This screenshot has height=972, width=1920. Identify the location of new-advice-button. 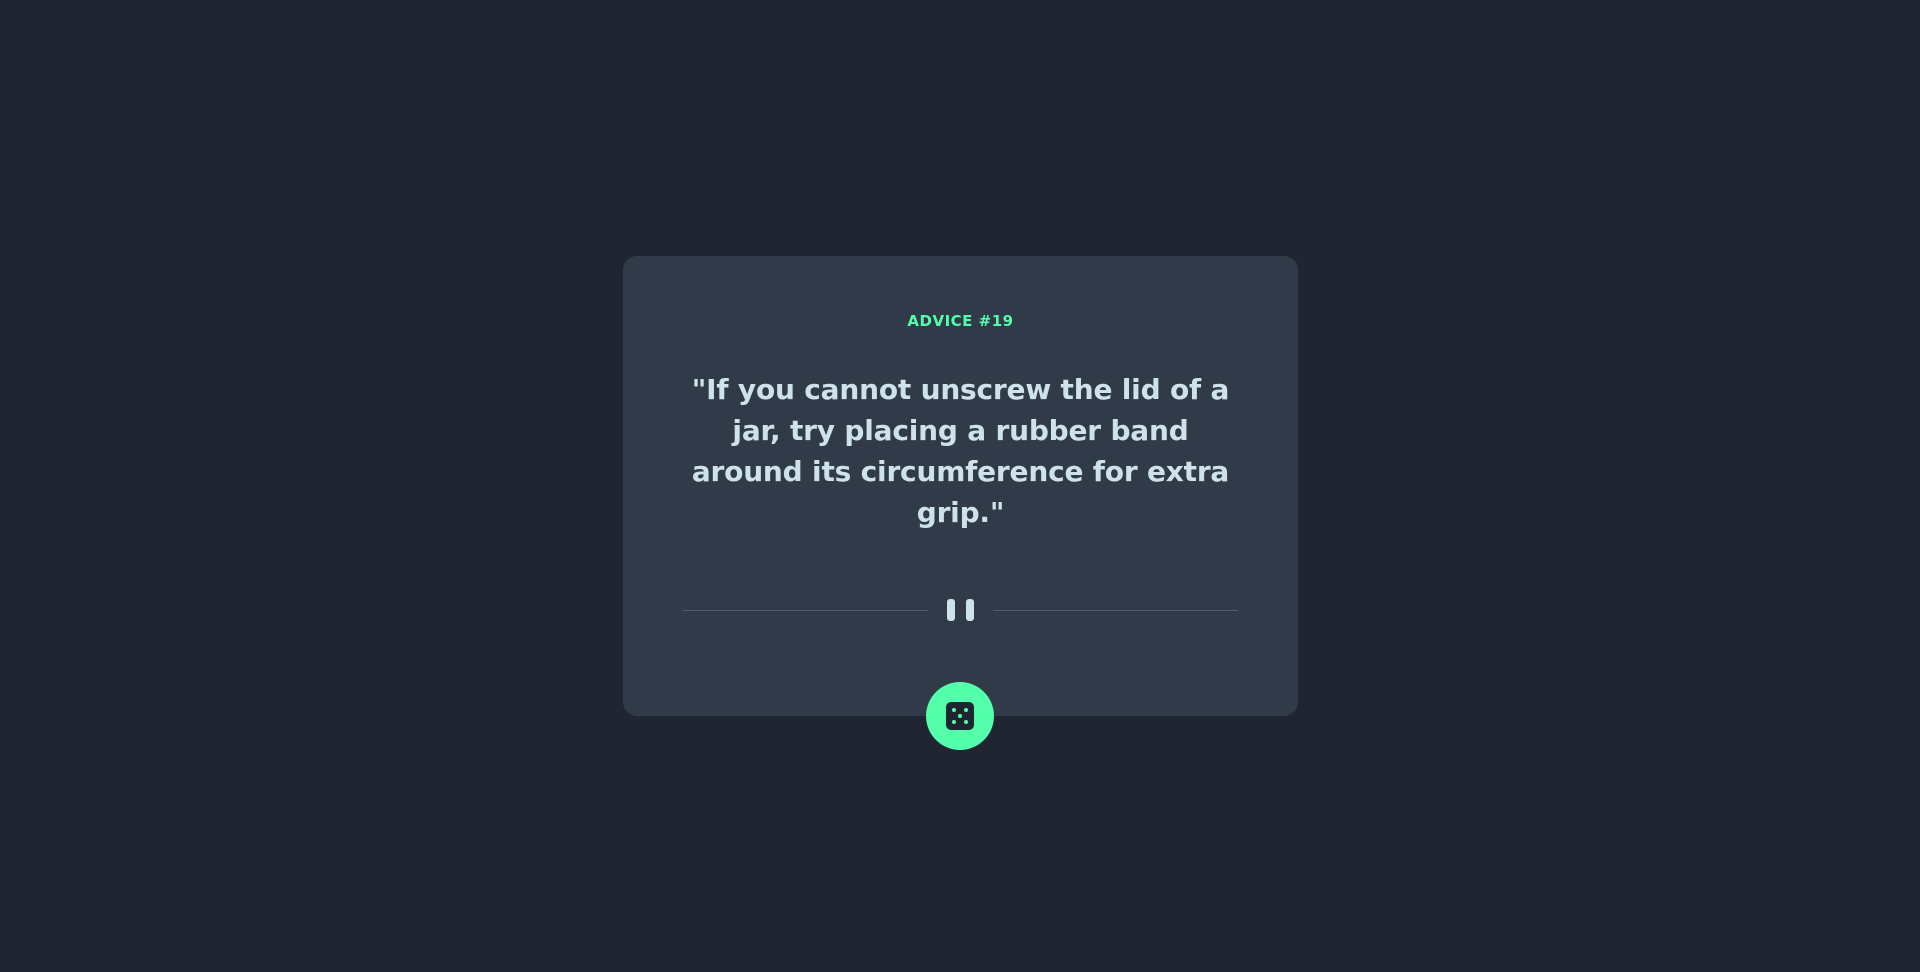
(960, 716).